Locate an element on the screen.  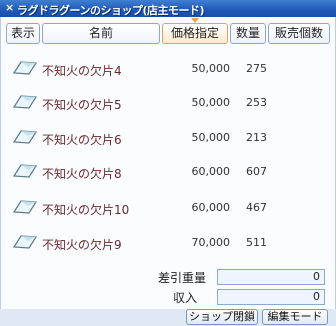
column-header-name: 名前 is located at coordinates (101, 33).